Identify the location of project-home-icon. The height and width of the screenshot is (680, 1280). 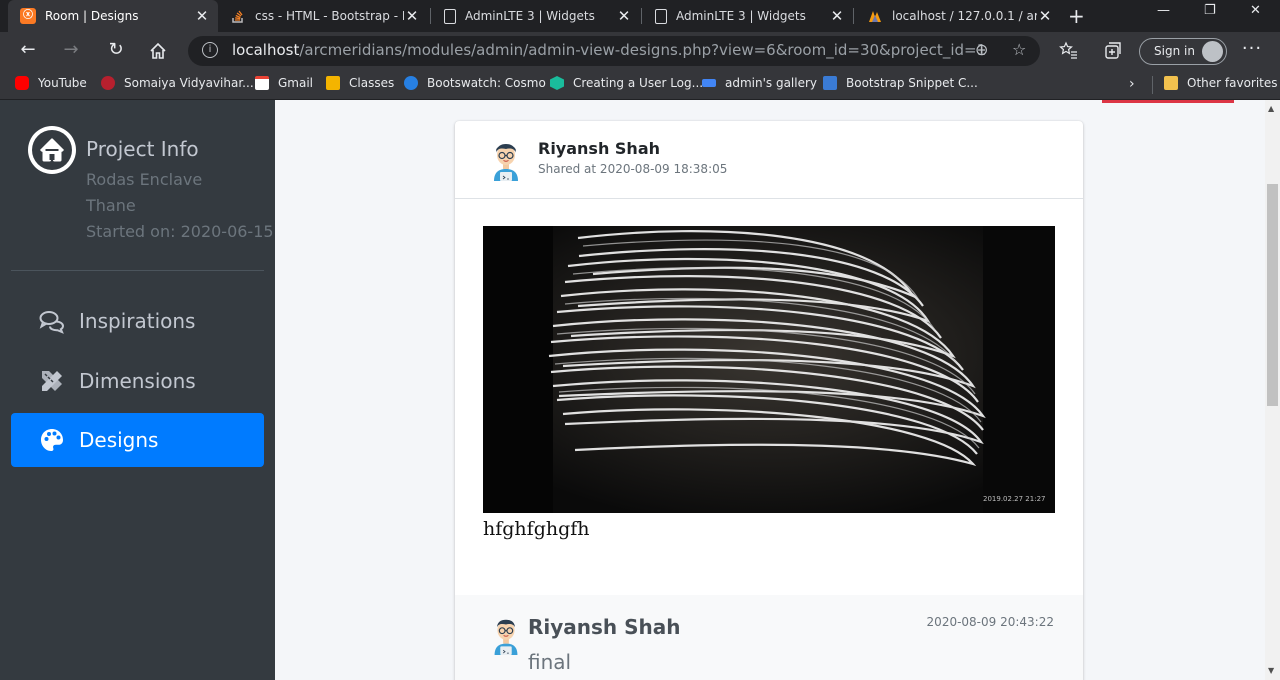
(52, 150).